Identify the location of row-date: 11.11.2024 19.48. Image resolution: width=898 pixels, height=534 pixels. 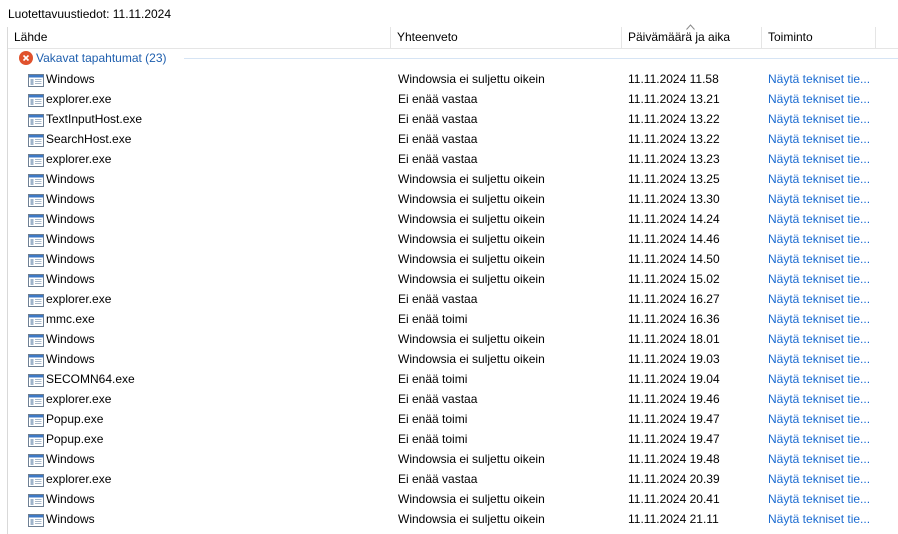
(674, 459).